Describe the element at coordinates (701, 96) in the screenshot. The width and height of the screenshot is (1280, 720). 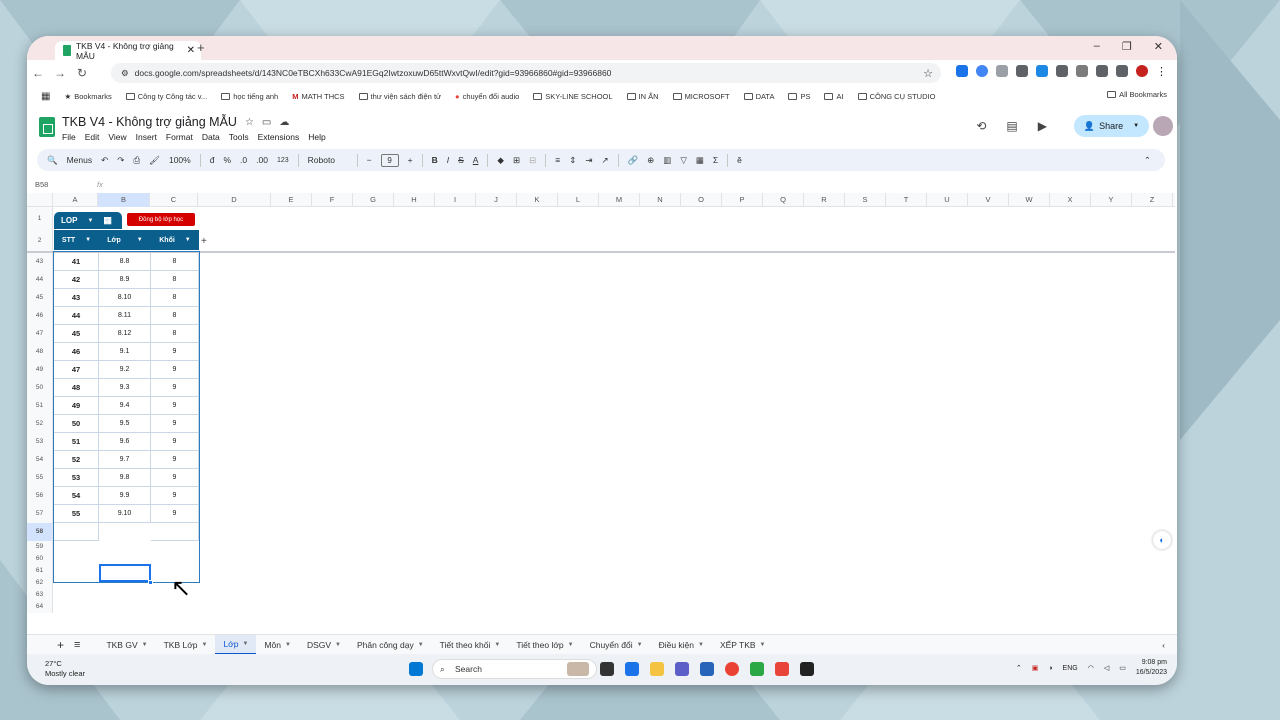
I see `bookmark-item: MICROSOFT` at that location.